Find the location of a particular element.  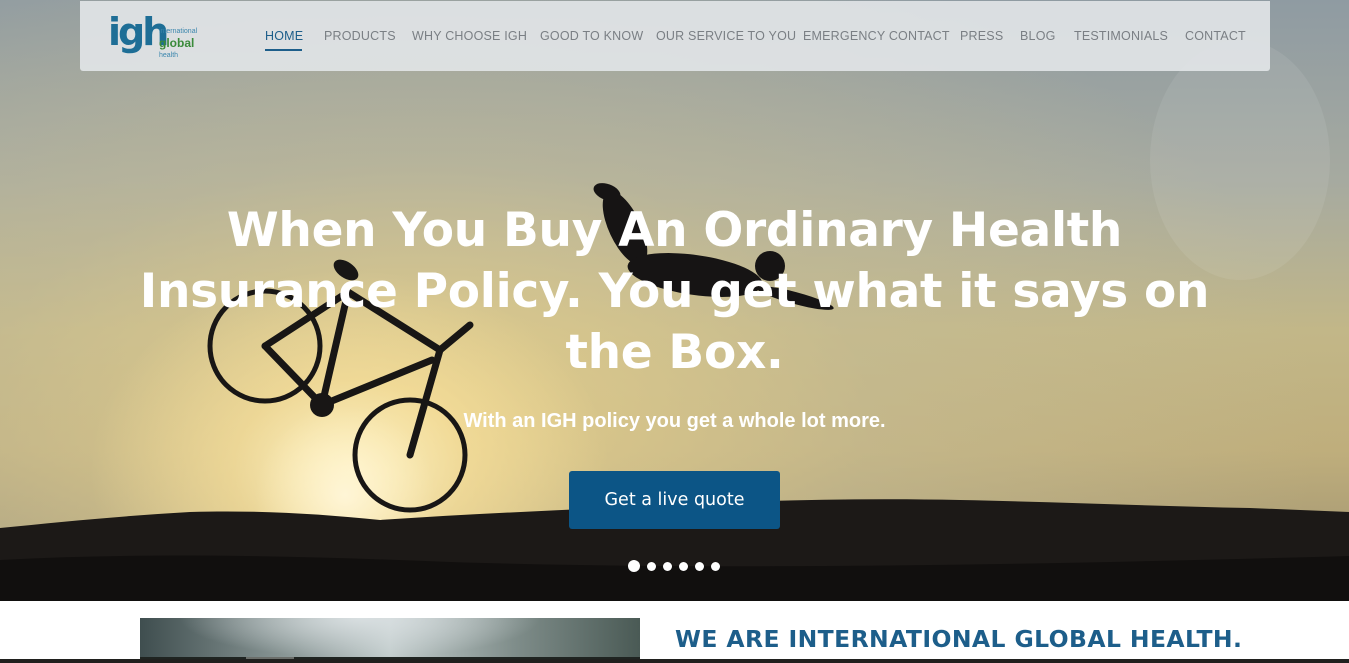

nav-item-our-service: OUR SERVICE TO YOU is located at coordinates (726, 38).